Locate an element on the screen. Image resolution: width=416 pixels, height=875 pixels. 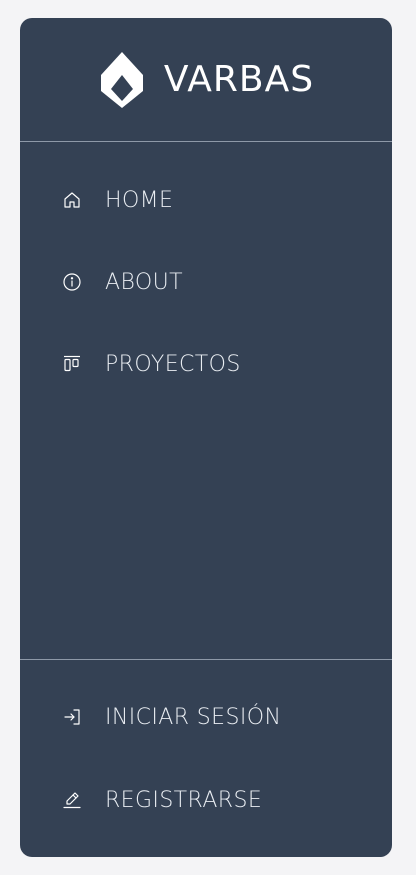
brand-name: VARBAS is located at coordinates (239, 79).